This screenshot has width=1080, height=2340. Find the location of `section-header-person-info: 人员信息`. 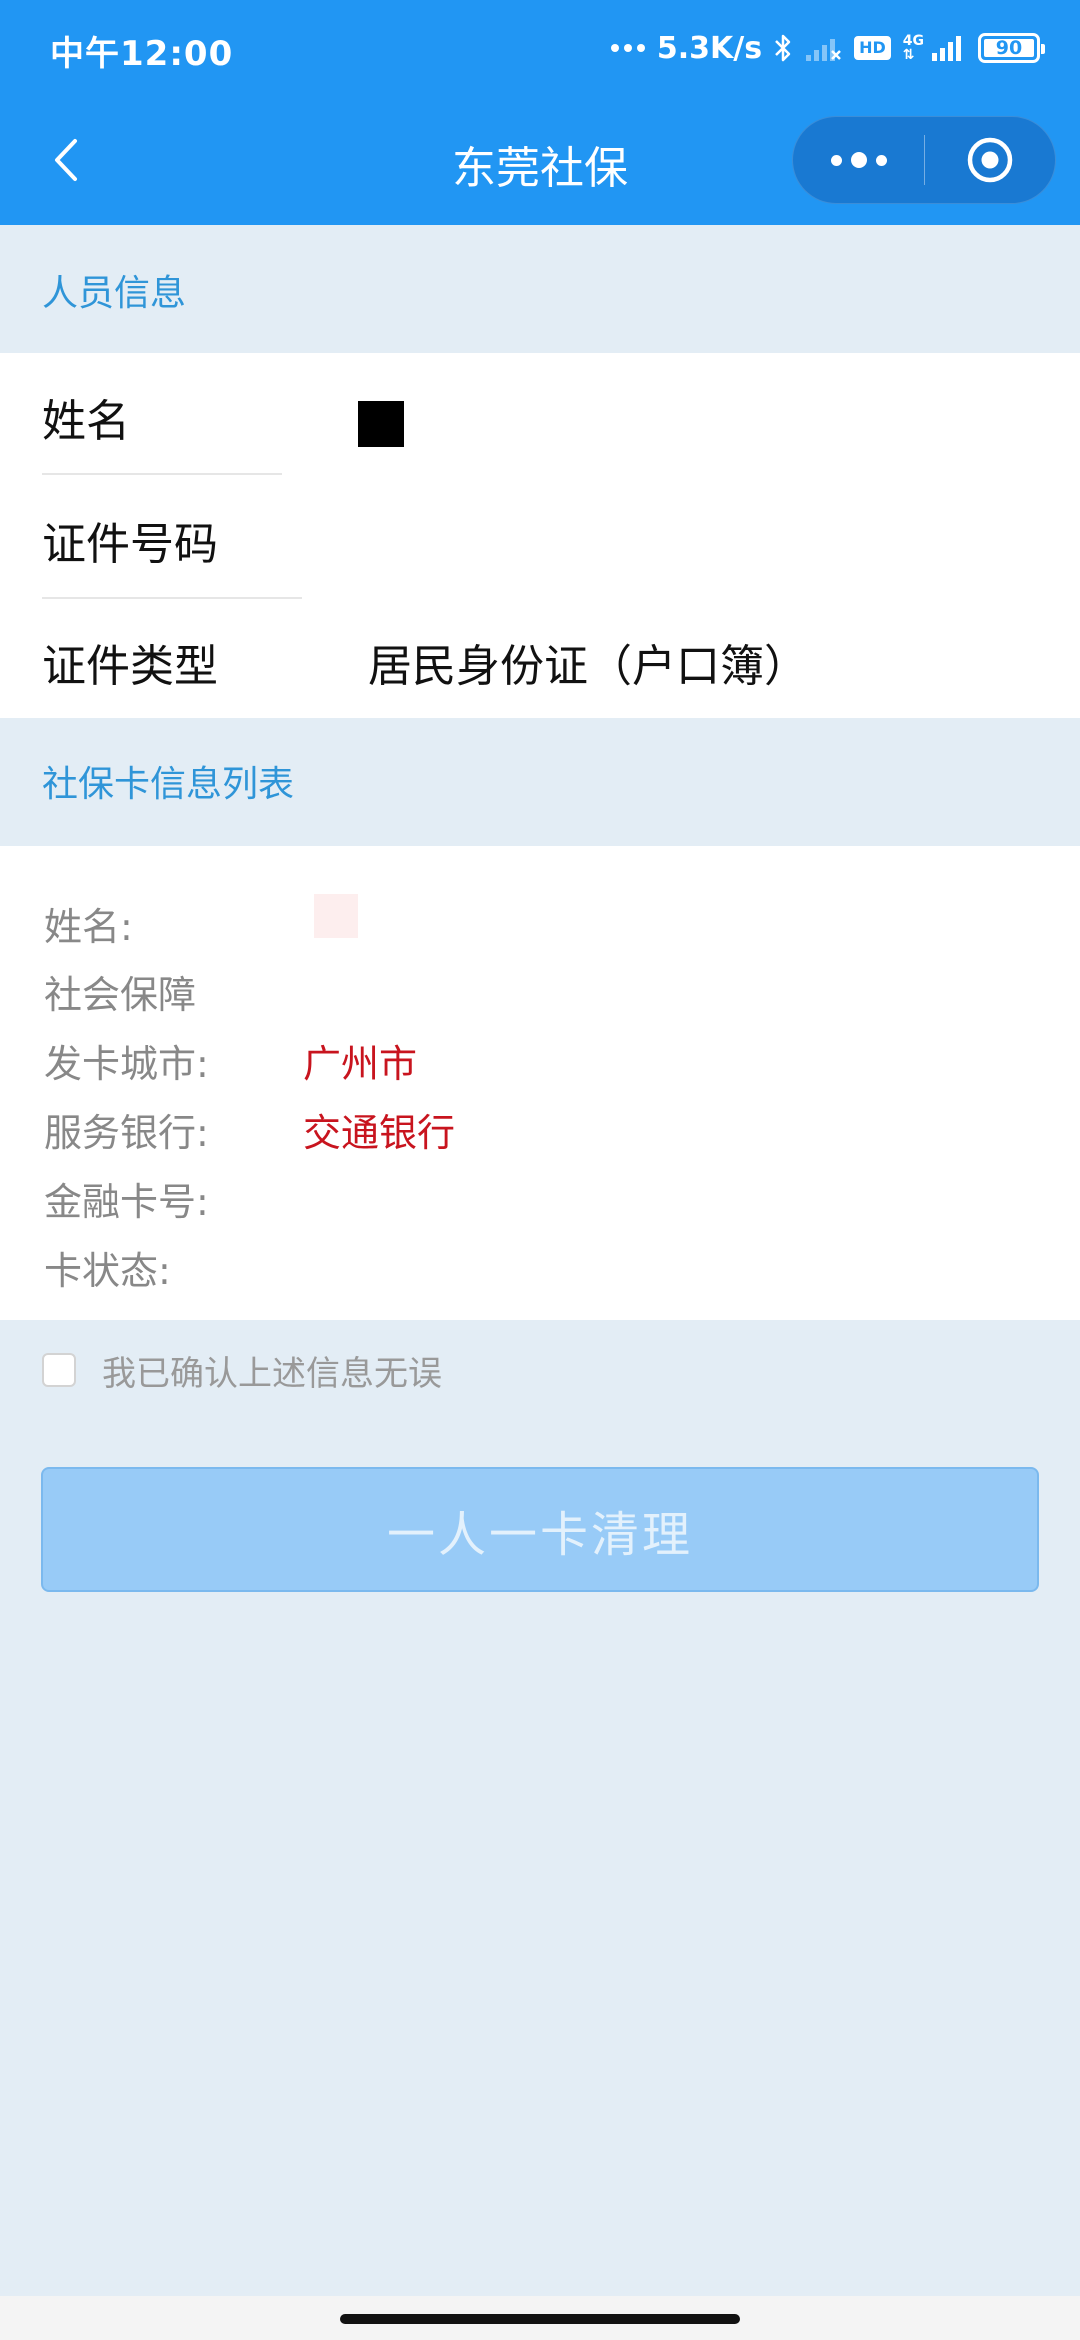

section-header-person-info: 人员信息 is located at coordinates (114, 293).